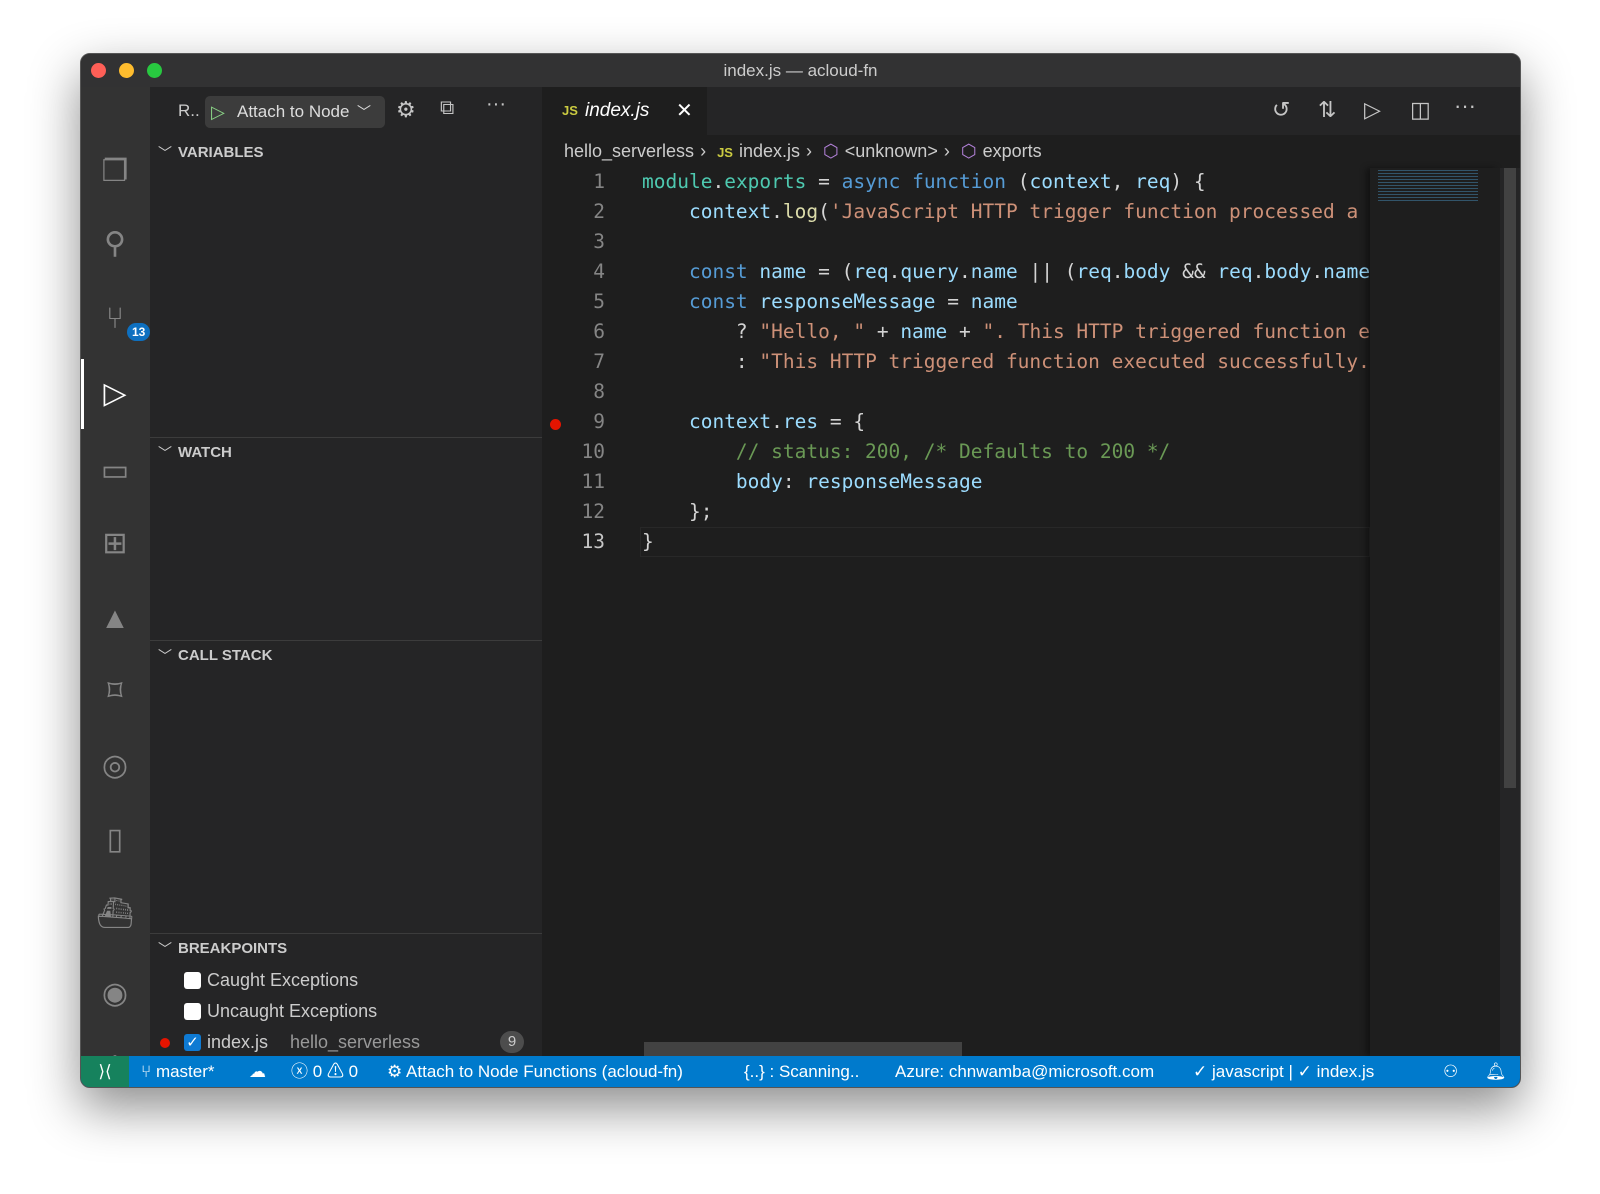  I want to click on tab-index-js: JS index.js ✕, so click(624, 111).